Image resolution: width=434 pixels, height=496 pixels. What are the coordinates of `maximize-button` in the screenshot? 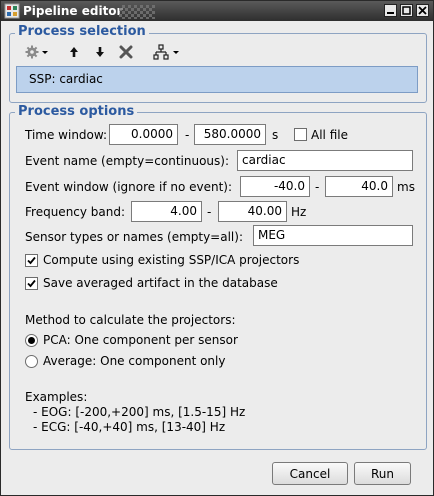 It's located at (406, 10).